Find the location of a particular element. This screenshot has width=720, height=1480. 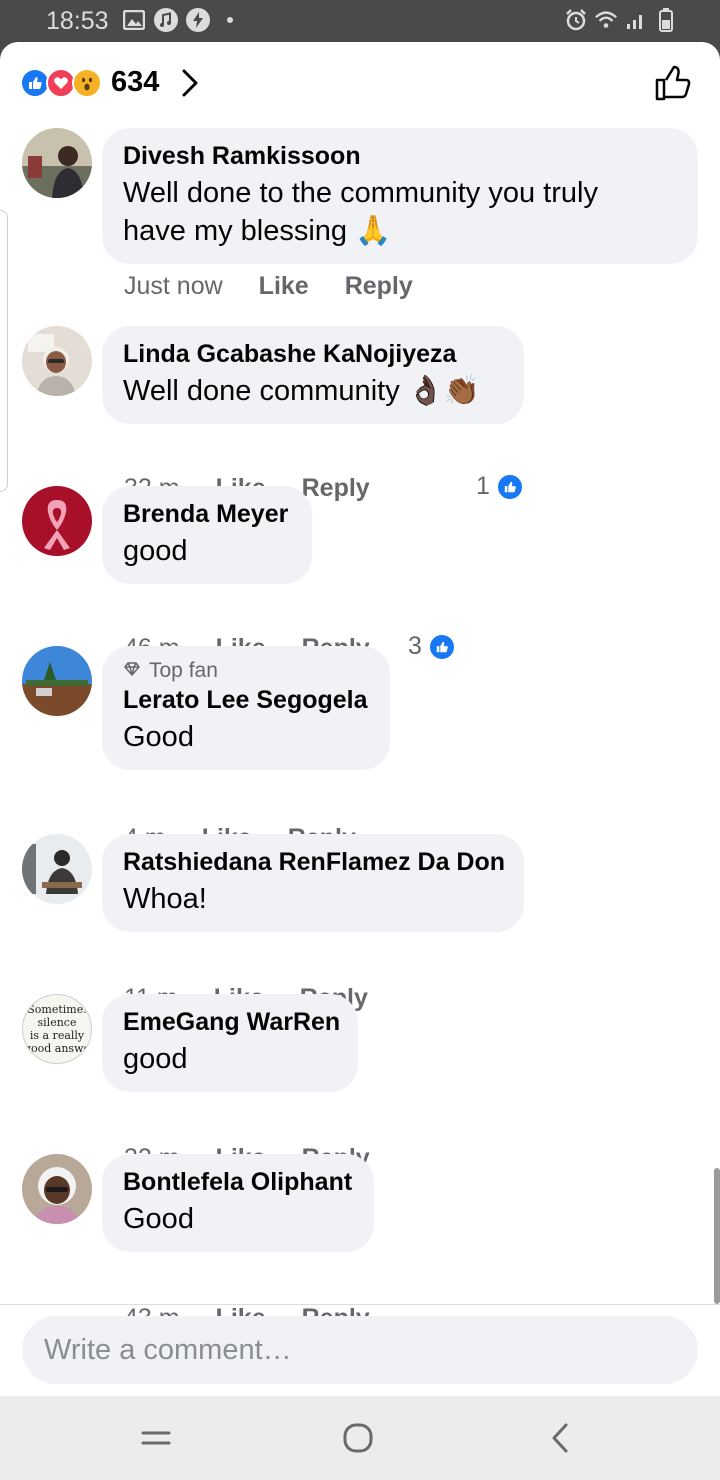

comment-text: Whoa! is located at coordinates (165, 899).